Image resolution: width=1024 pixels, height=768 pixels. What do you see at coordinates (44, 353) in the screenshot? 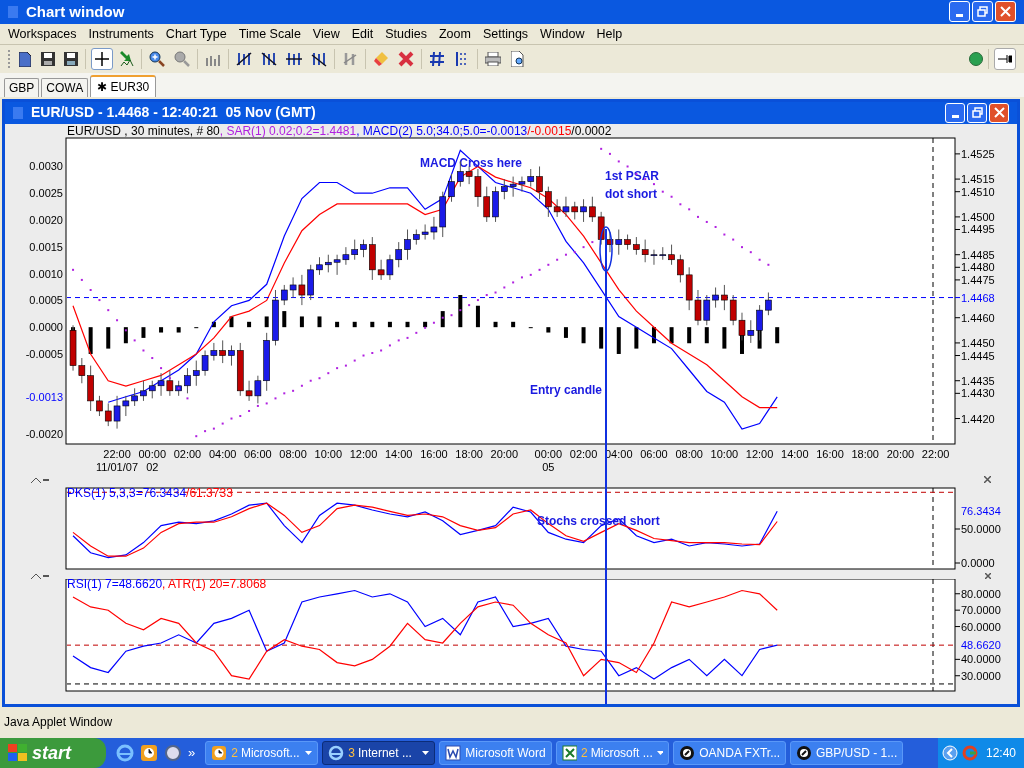
I see `axis-label: -0.0005` at bounding box center [44, 353].